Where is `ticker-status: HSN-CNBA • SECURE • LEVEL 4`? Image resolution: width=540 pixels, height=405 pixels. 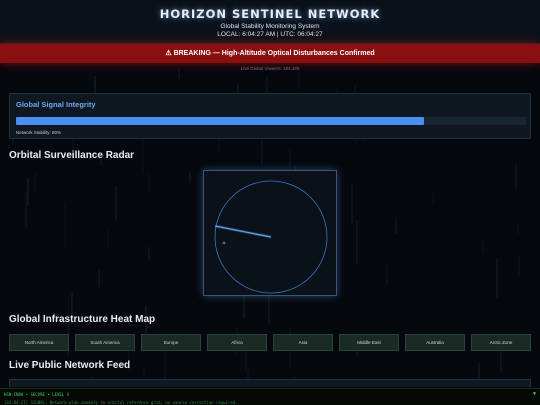
ticker-status: HSN-CNBA • SECURE • LEVEL 4 is located at coordinates (37, 394).